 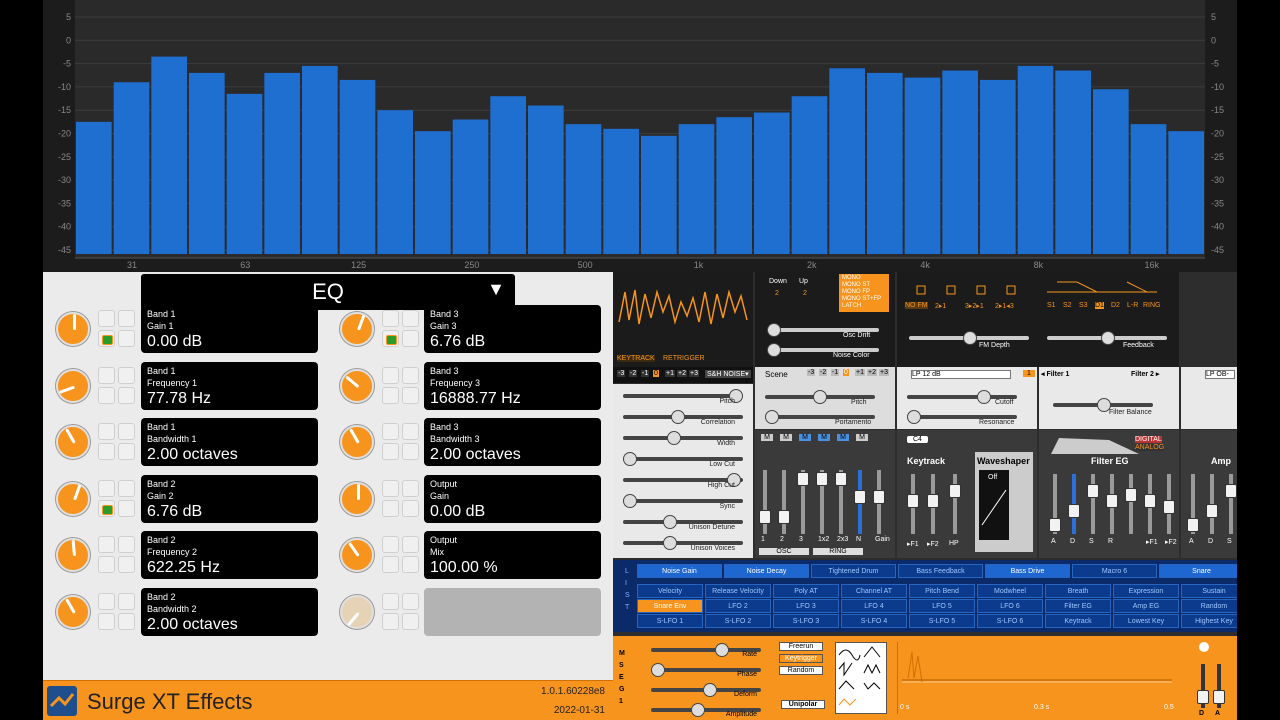 What do you see at coordinates (670, 591) in the screenshot?
I see `mod-source: Velocity` at bounding box center [670, 591].